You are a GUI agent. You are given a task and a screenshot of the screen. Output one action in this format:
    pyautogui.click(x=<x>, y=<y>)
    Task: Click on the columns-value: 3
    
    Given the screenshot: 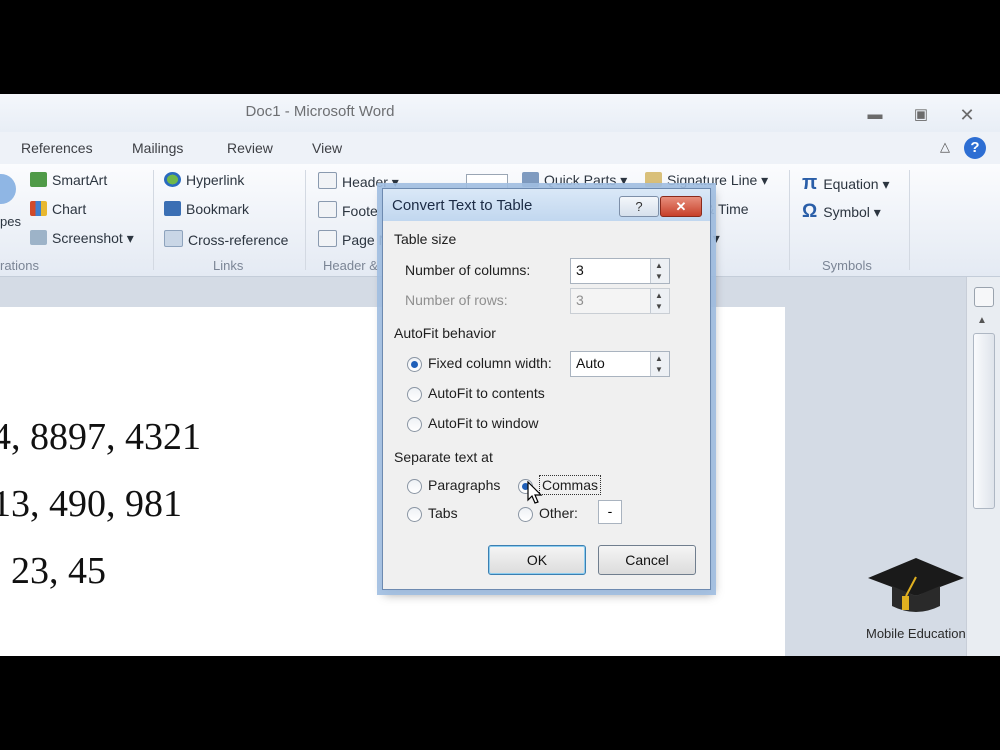 What is the action you would take?
    pyautogui.click(x=580, y=270)
    